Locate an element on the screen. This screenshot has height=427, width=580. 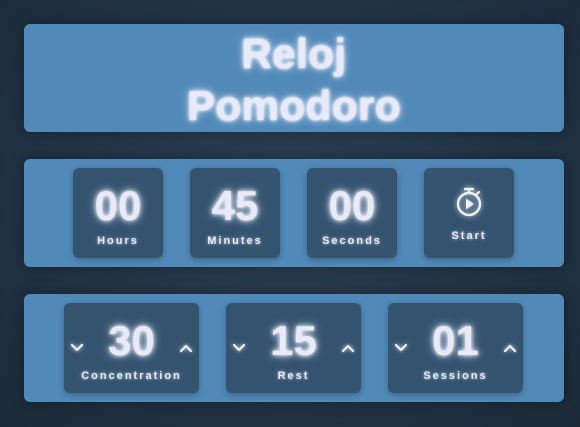
seconds-label: Seconds is located at coordinates (352, 241).